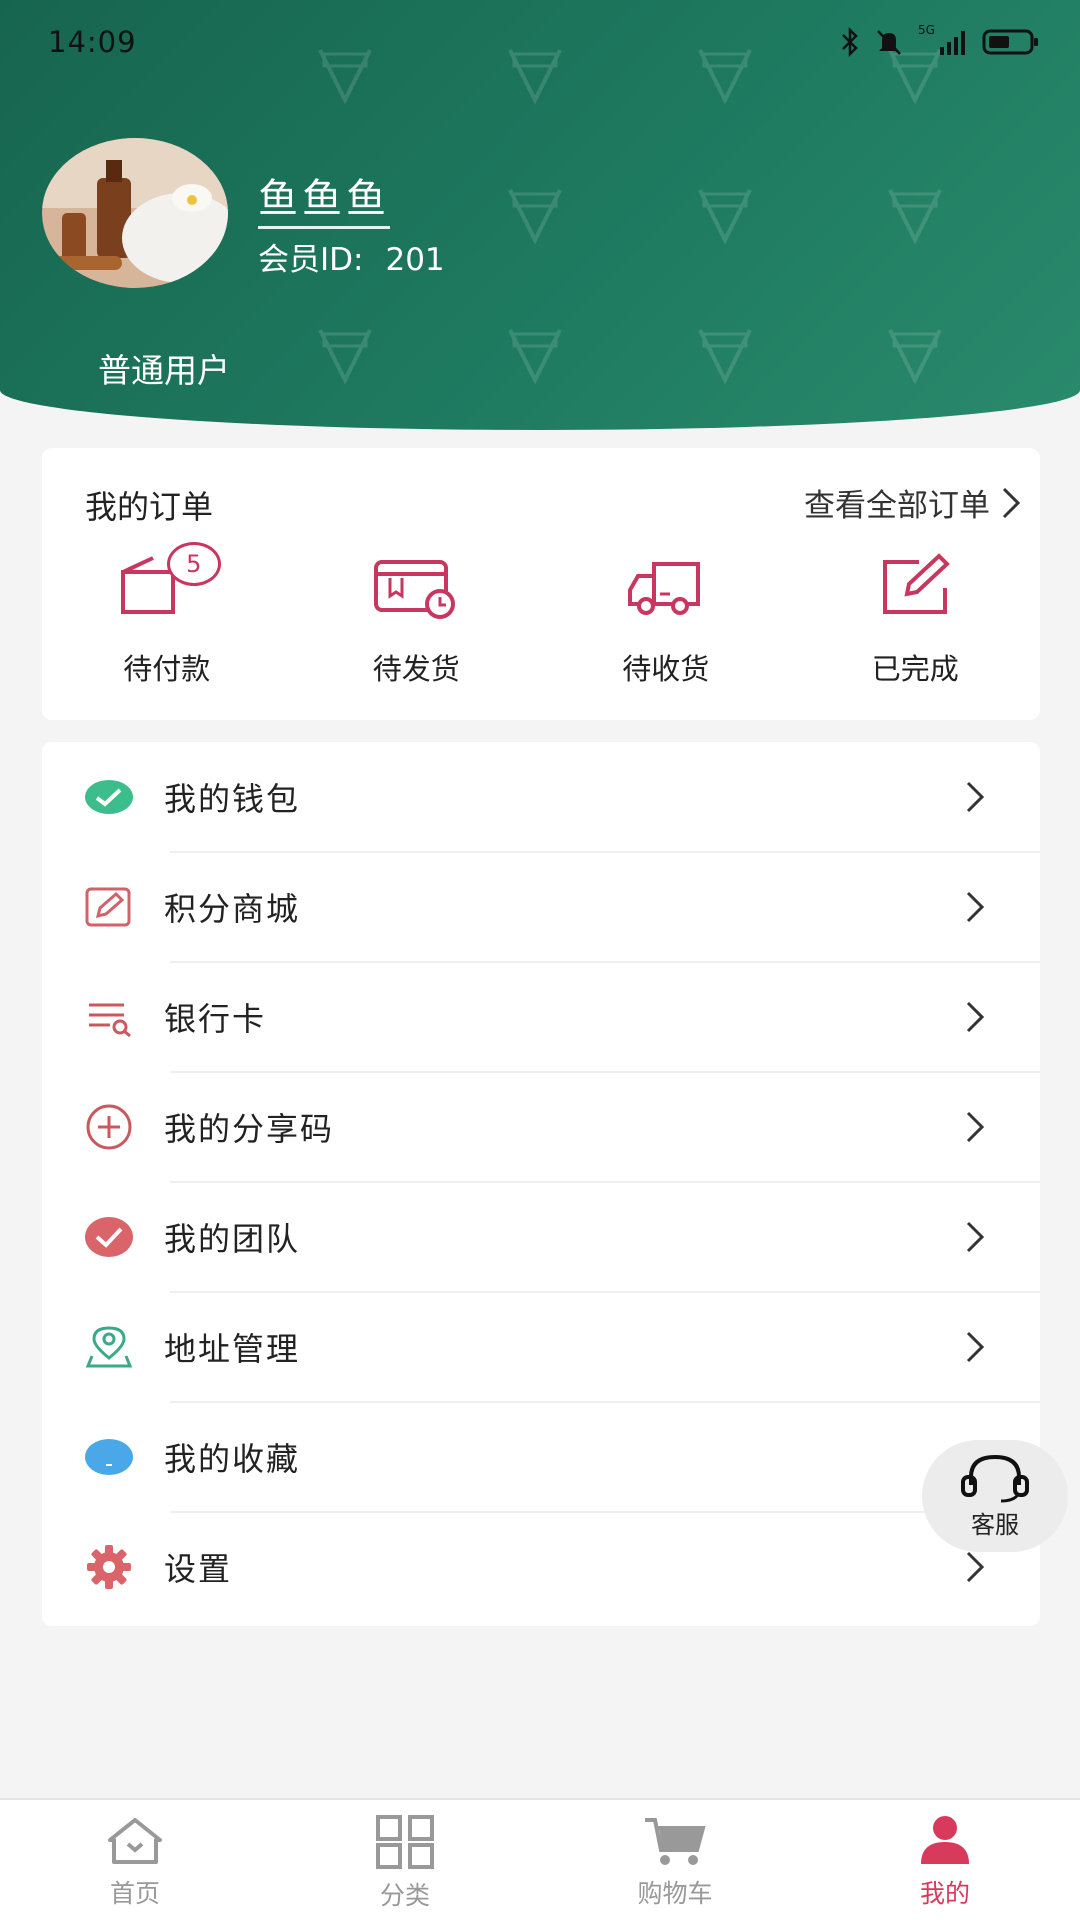 This screenshot has width=1080, height=1922. Describe the element at coordinates (198, 1569) in the screenshot. I see `menu-item-label: 设置` at that location.